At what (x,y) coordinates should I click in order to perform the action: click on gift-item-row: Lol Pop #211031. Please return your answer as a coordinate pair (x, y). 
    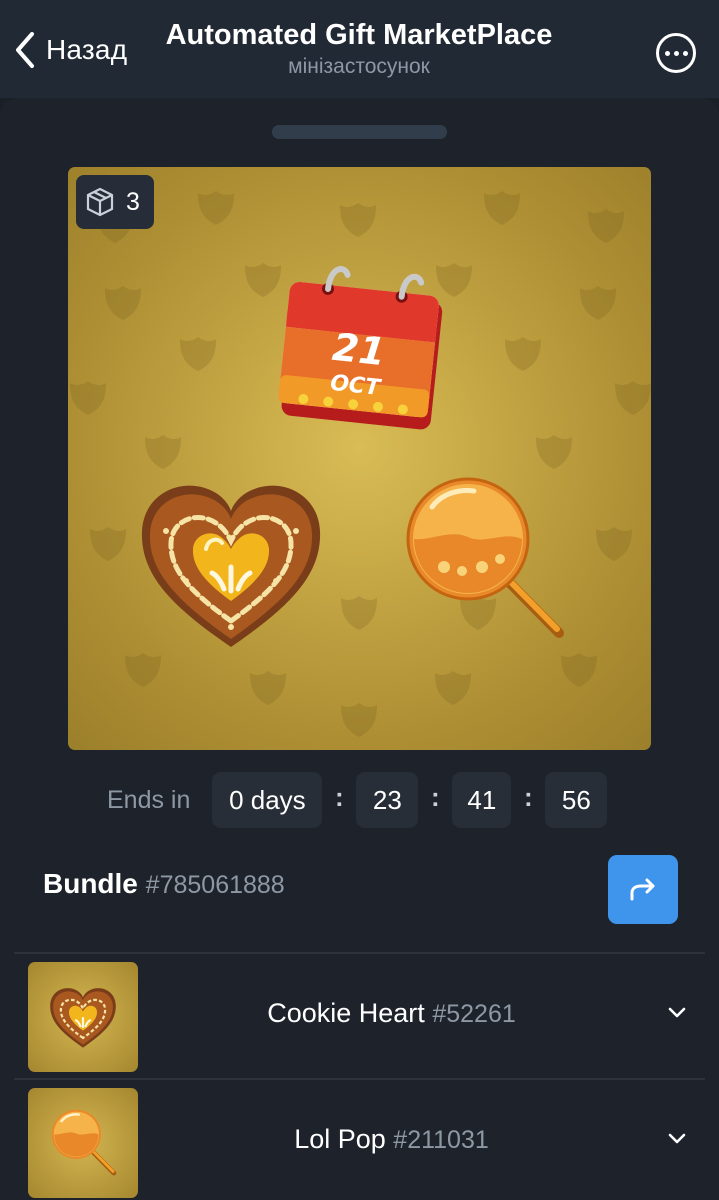
    Looking at the image, I should click on (359, 1140).